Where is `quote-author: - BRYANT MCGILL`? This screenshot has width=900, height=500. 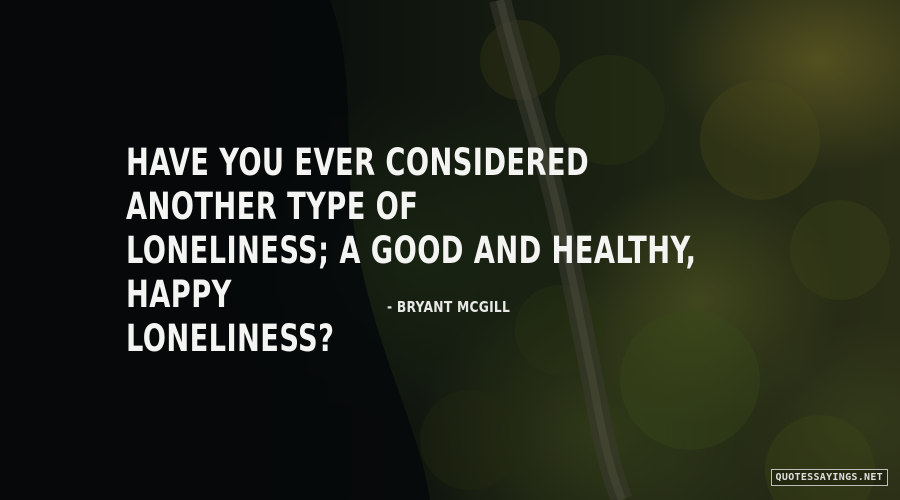
quote-author: - BRYANT MCGILL is located at coordinates (449, 307).